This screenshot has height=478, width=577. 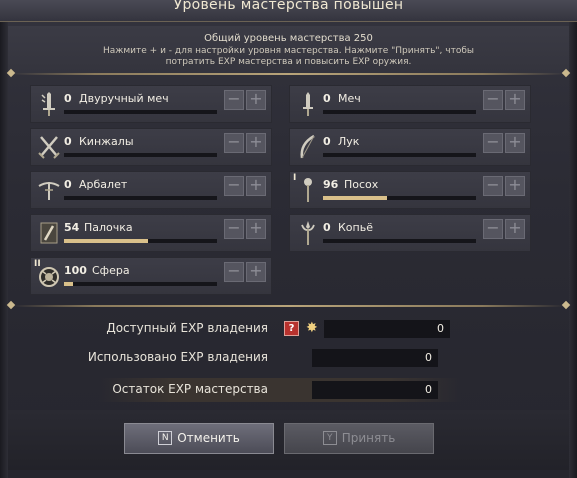 What do you see at coordinates (410, 190) in the screenshot?
I see `weapon-card-staff: I 96 Посох − +` at bounding box center [410, 190].